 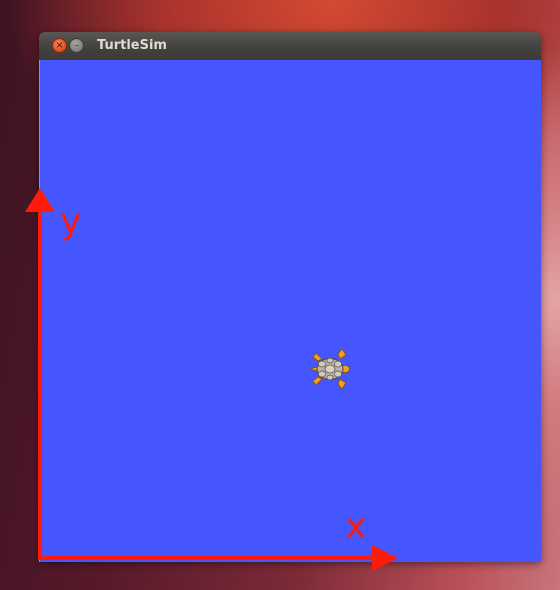 I want to click on window-titlebar: × – TurtleSim, so click(x=290, y=46).